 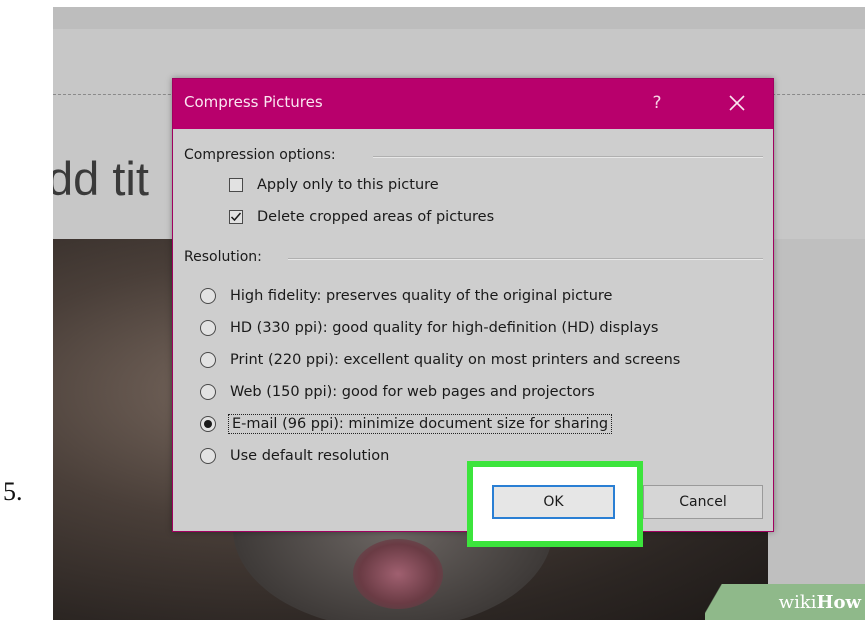 I want to click on close-button, so click(x=737, y=103).